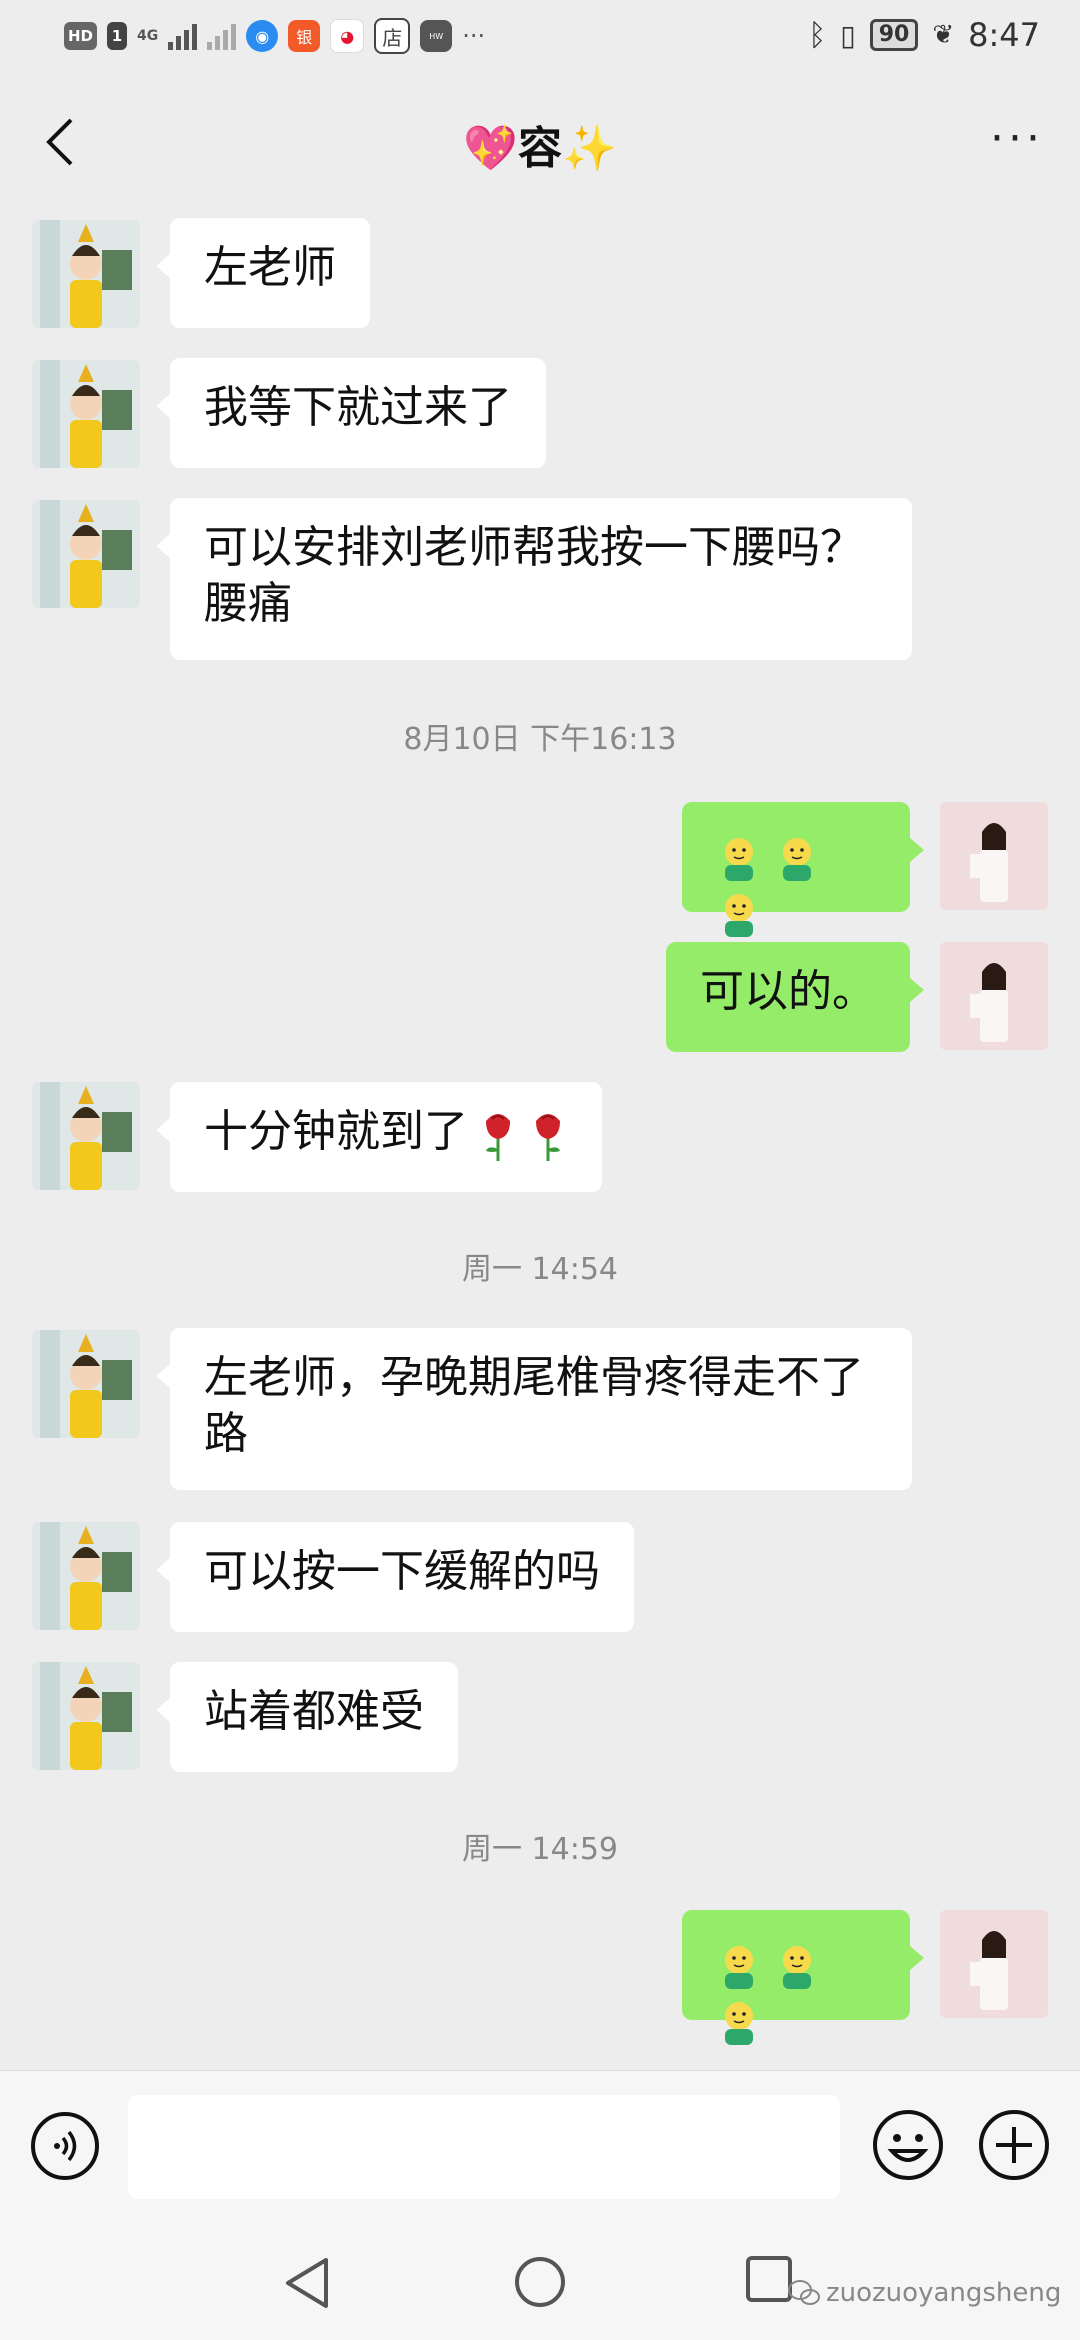 The height and width of the screenshot is (2340, 1080). Describe the element at coordinates (222, 36) in the screenshot. I see `signal-no-sim-icon` at that location.